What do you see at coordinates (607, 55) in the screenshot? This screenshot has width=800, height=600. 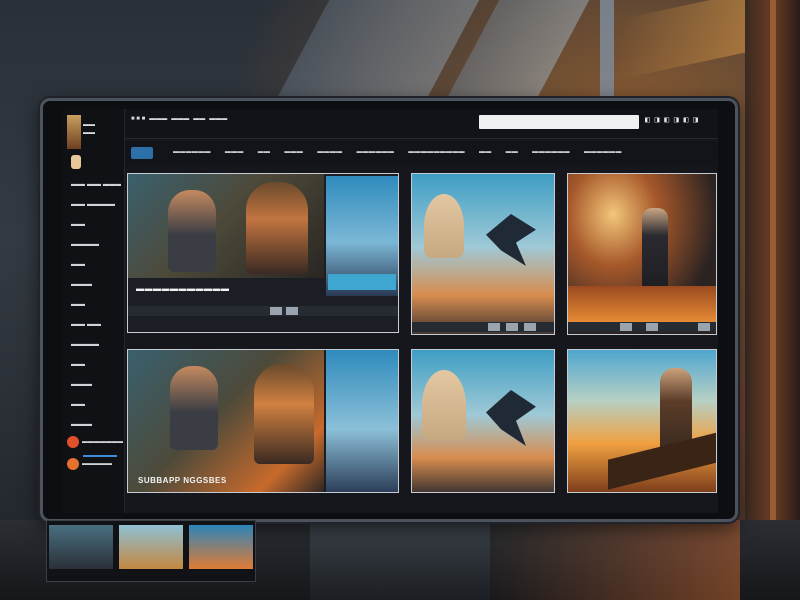 I see `window-pole` at bounding box center [607, 55].